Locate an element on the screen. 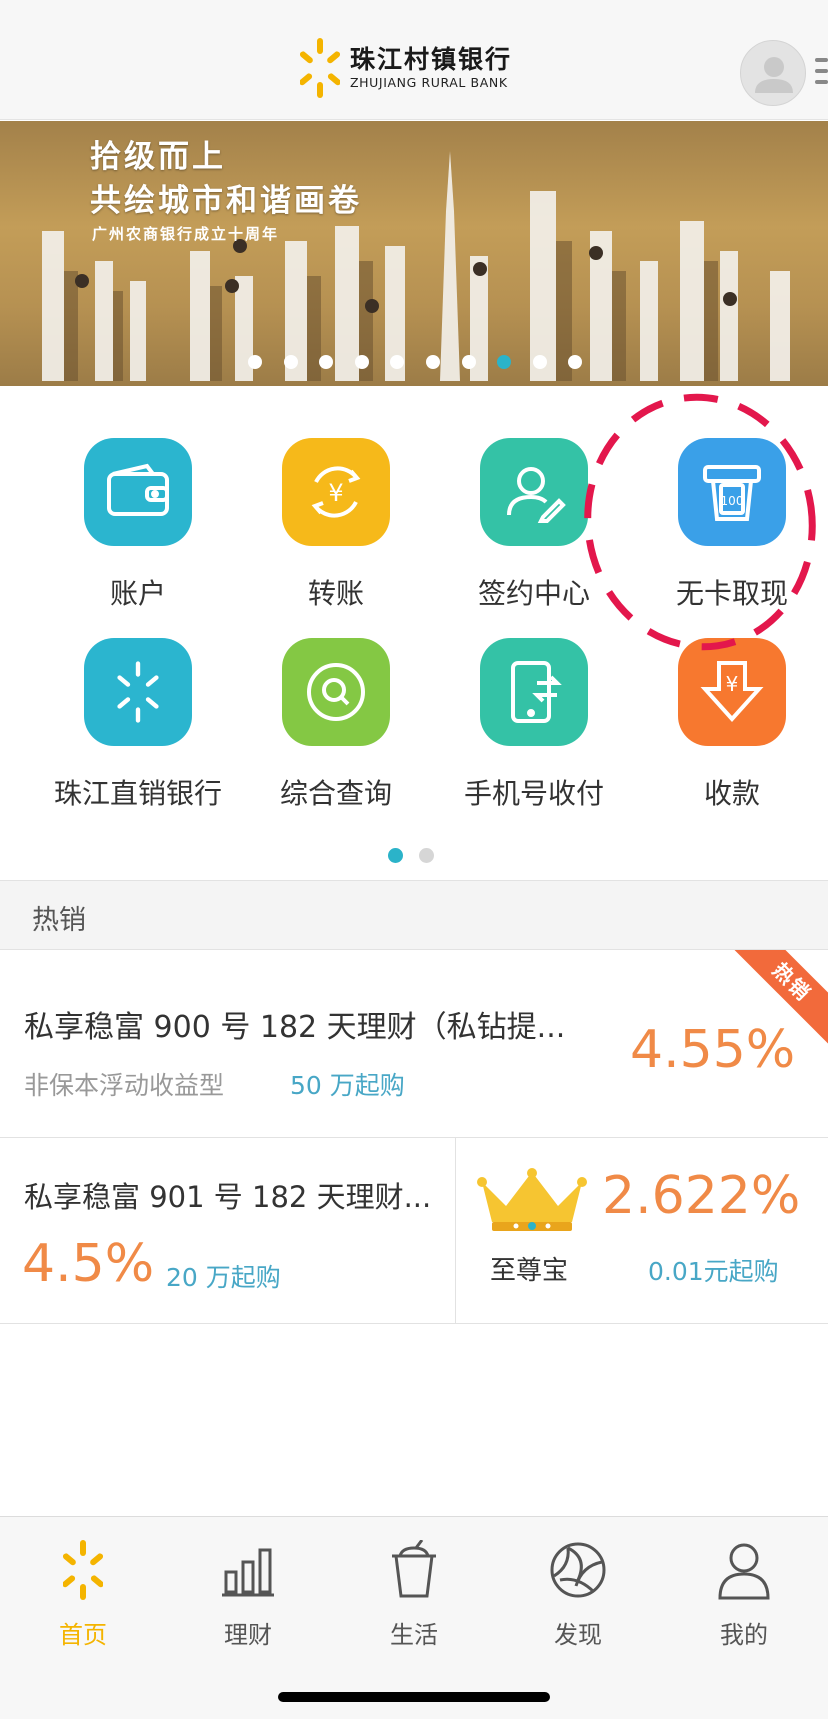 The width and height of the screenshot is (828, 1719). tab-label: 我的 is located at coordinates (744, 1635).